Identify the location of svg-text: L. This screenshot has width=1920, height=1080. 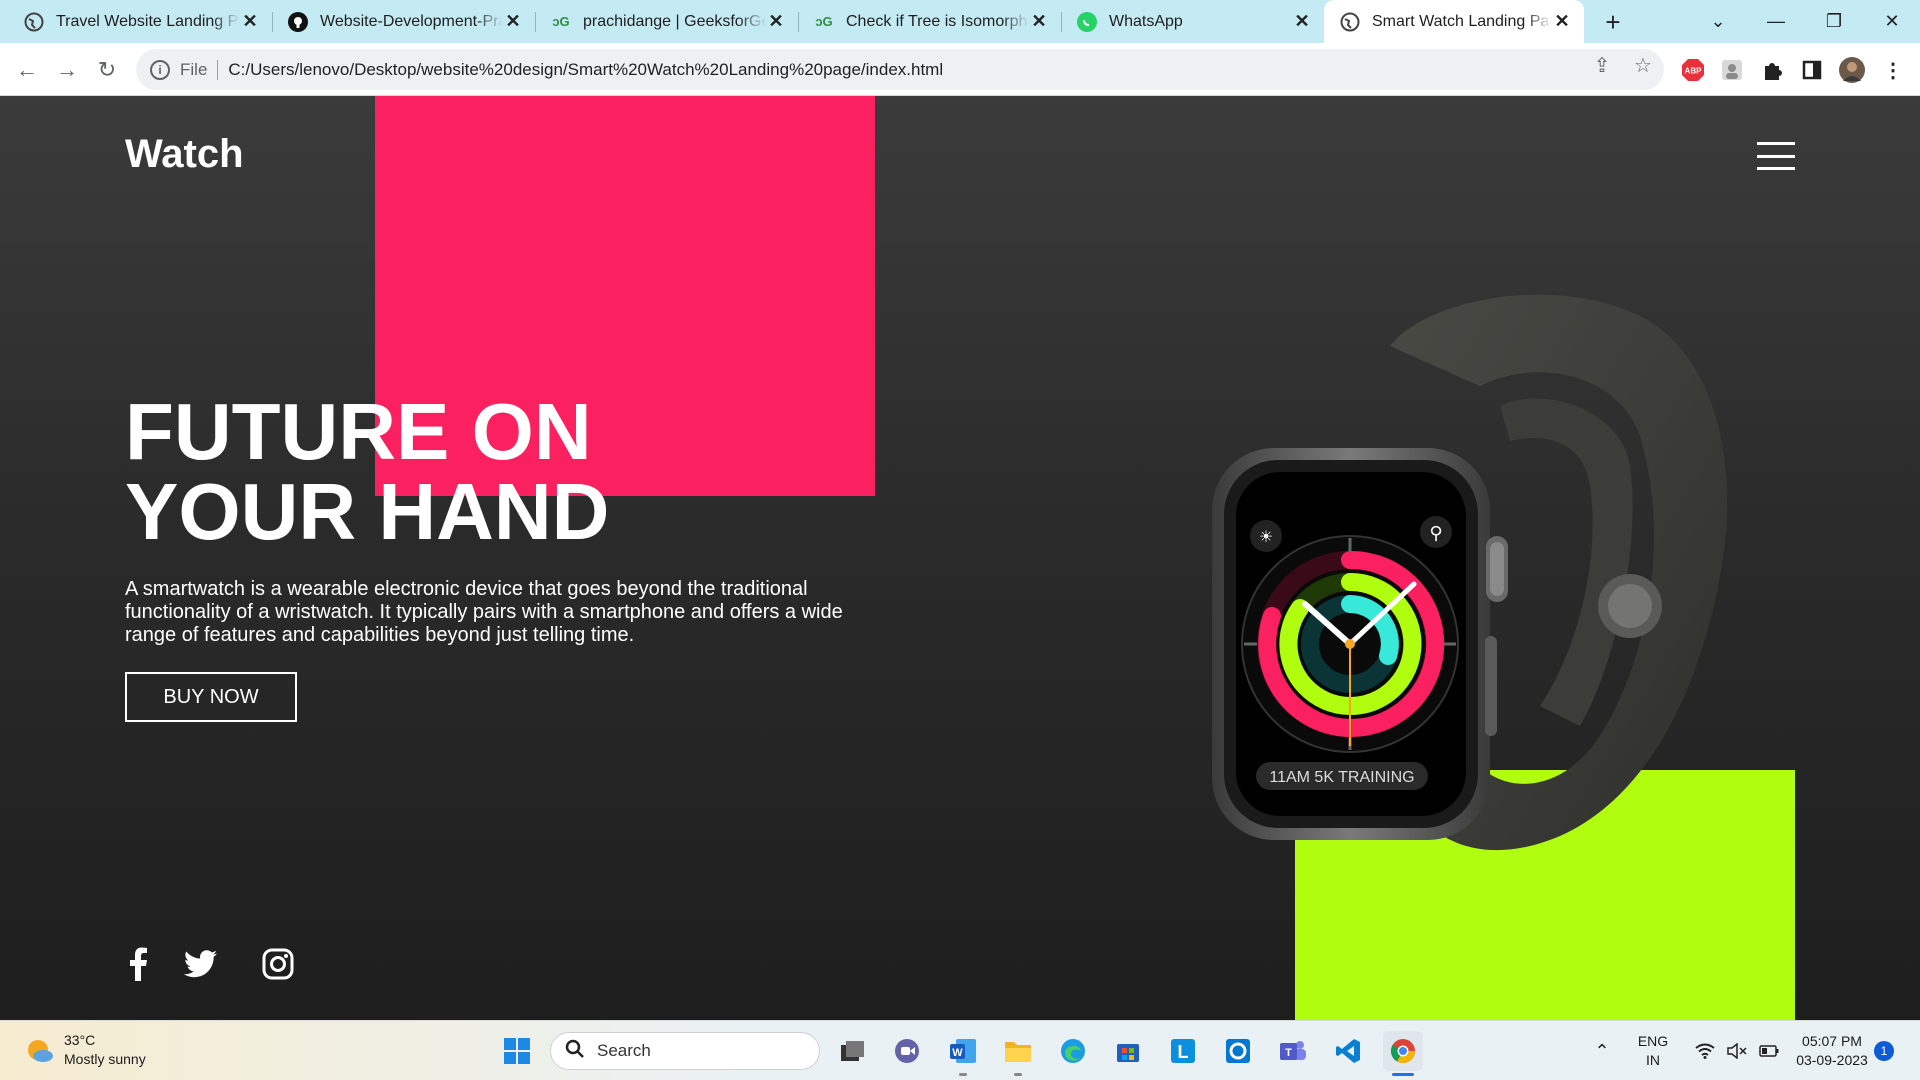
(1183, 1052).